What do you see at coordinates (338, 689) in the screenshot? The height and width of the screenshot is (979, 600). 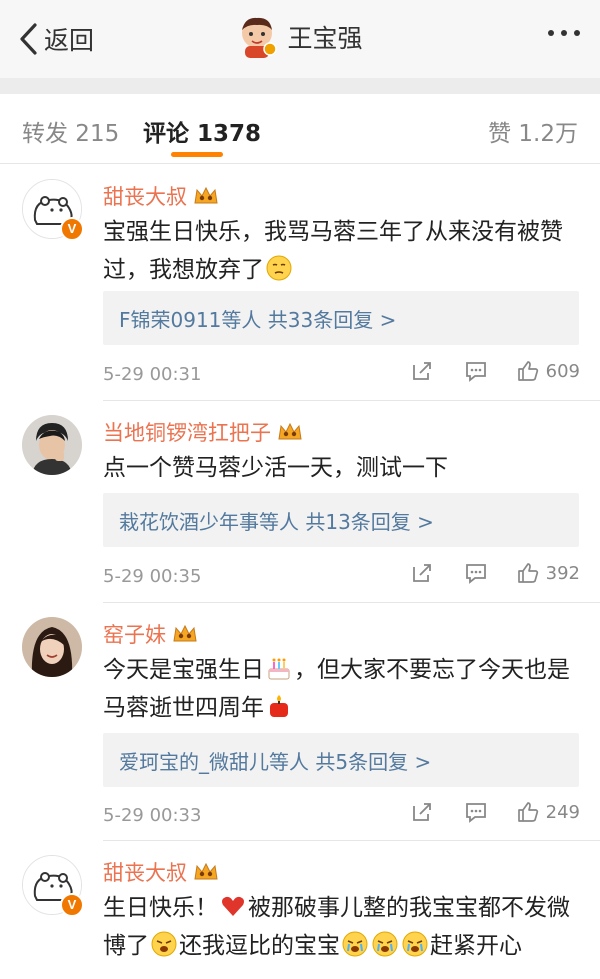 I see `comment-text: 今天是宝强生日 ，但大家不要忘了今天也是马蓉逝世四周年` at bounding box center [338, 689].